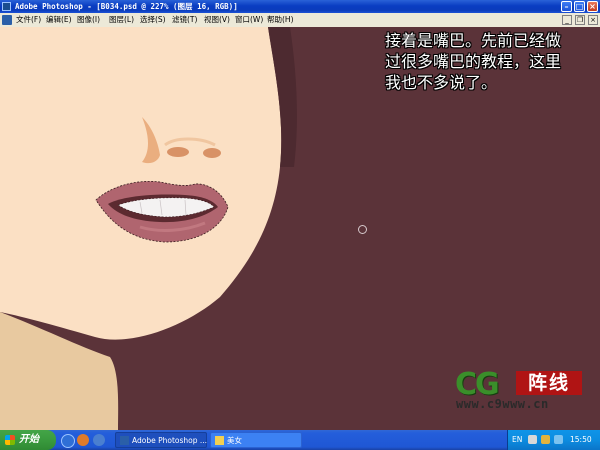 The width and height of the screenshot is (600, 450). I want to click on tutorial-caption: 接着是嘴巴。先前已经做过很多嘴巴的教程，这里我也不多说了。, so click(473, 61).